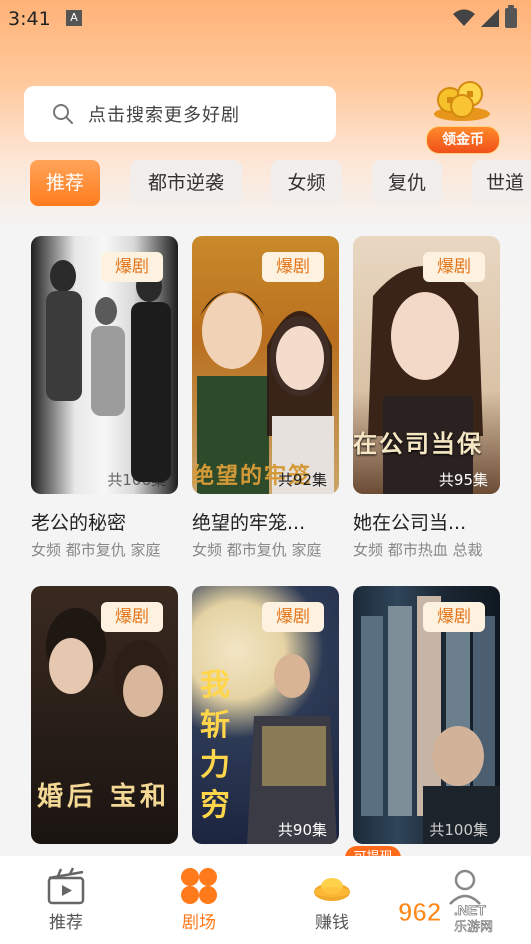 Image resolution: width=531 pixels, height=944 pixels. What do you see at coordinates (199, 923) in the screenshot?
I see `nav-label: 剧场` at bounding box center [199, 923].